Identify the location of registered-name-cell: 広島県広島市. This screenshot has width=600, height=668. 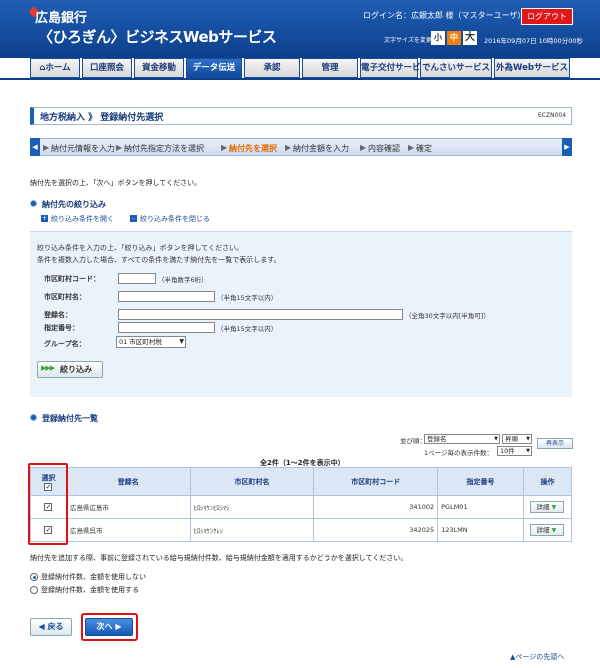
(128, 507).